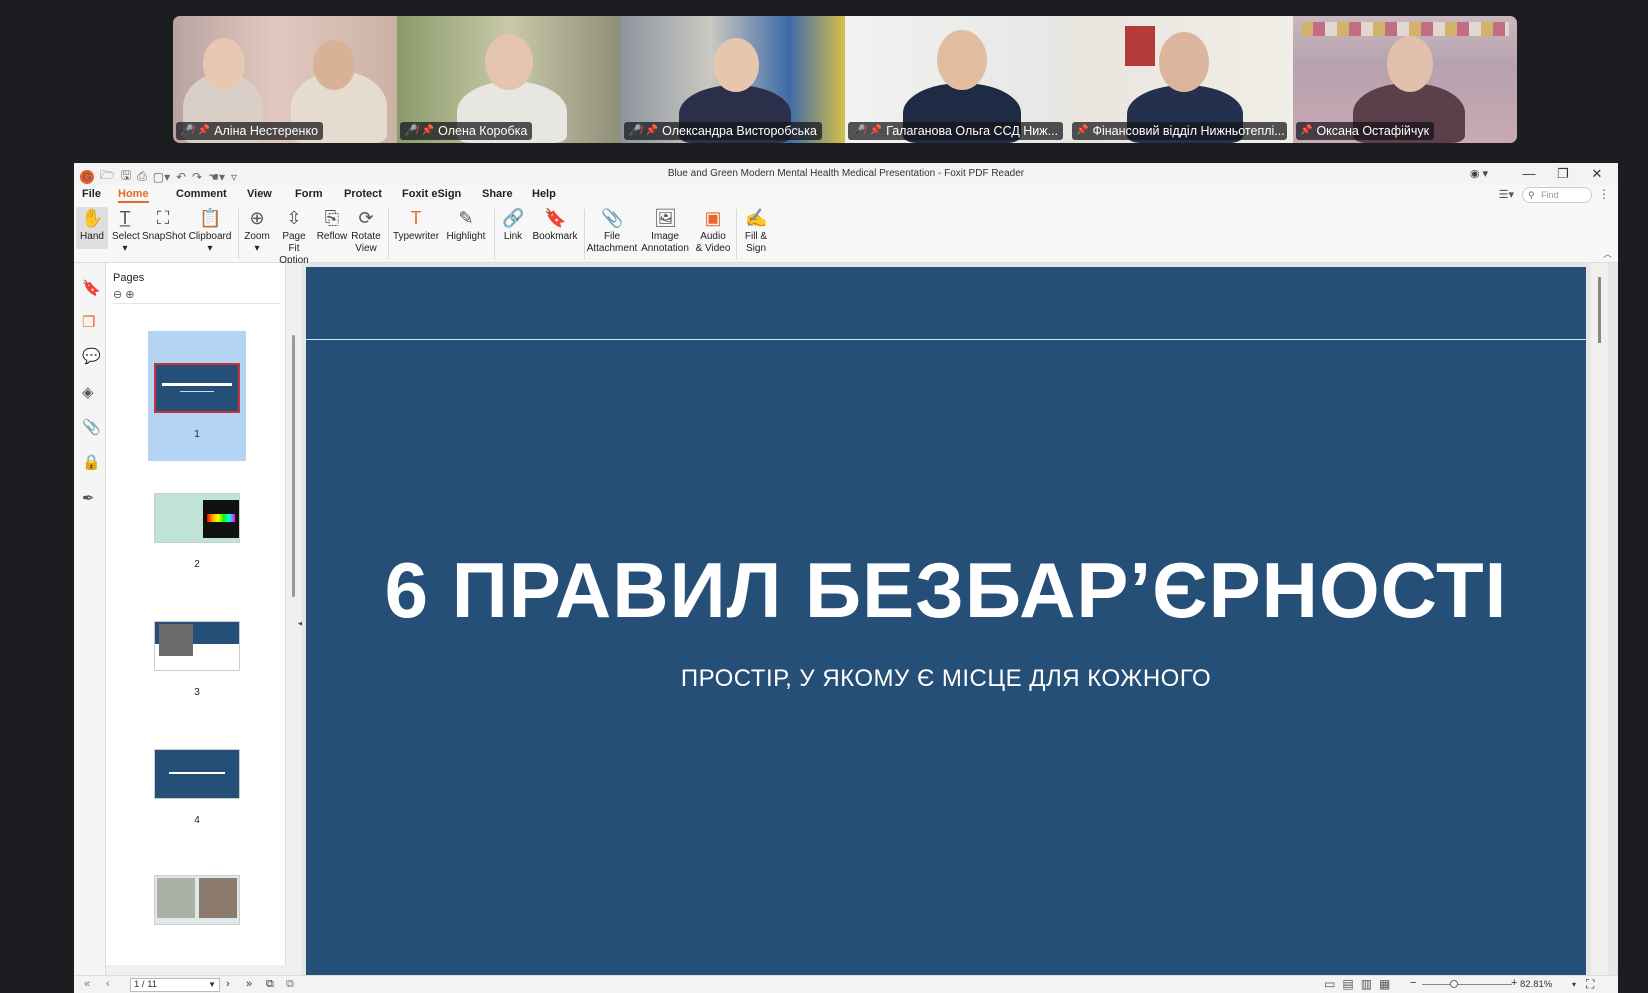  What do you see at coordinates (733, 79) in the screenshot?
I see `participant-tile: 🎤̸ 📌 Олександра Висторобська` at bounding box center [733, 79].